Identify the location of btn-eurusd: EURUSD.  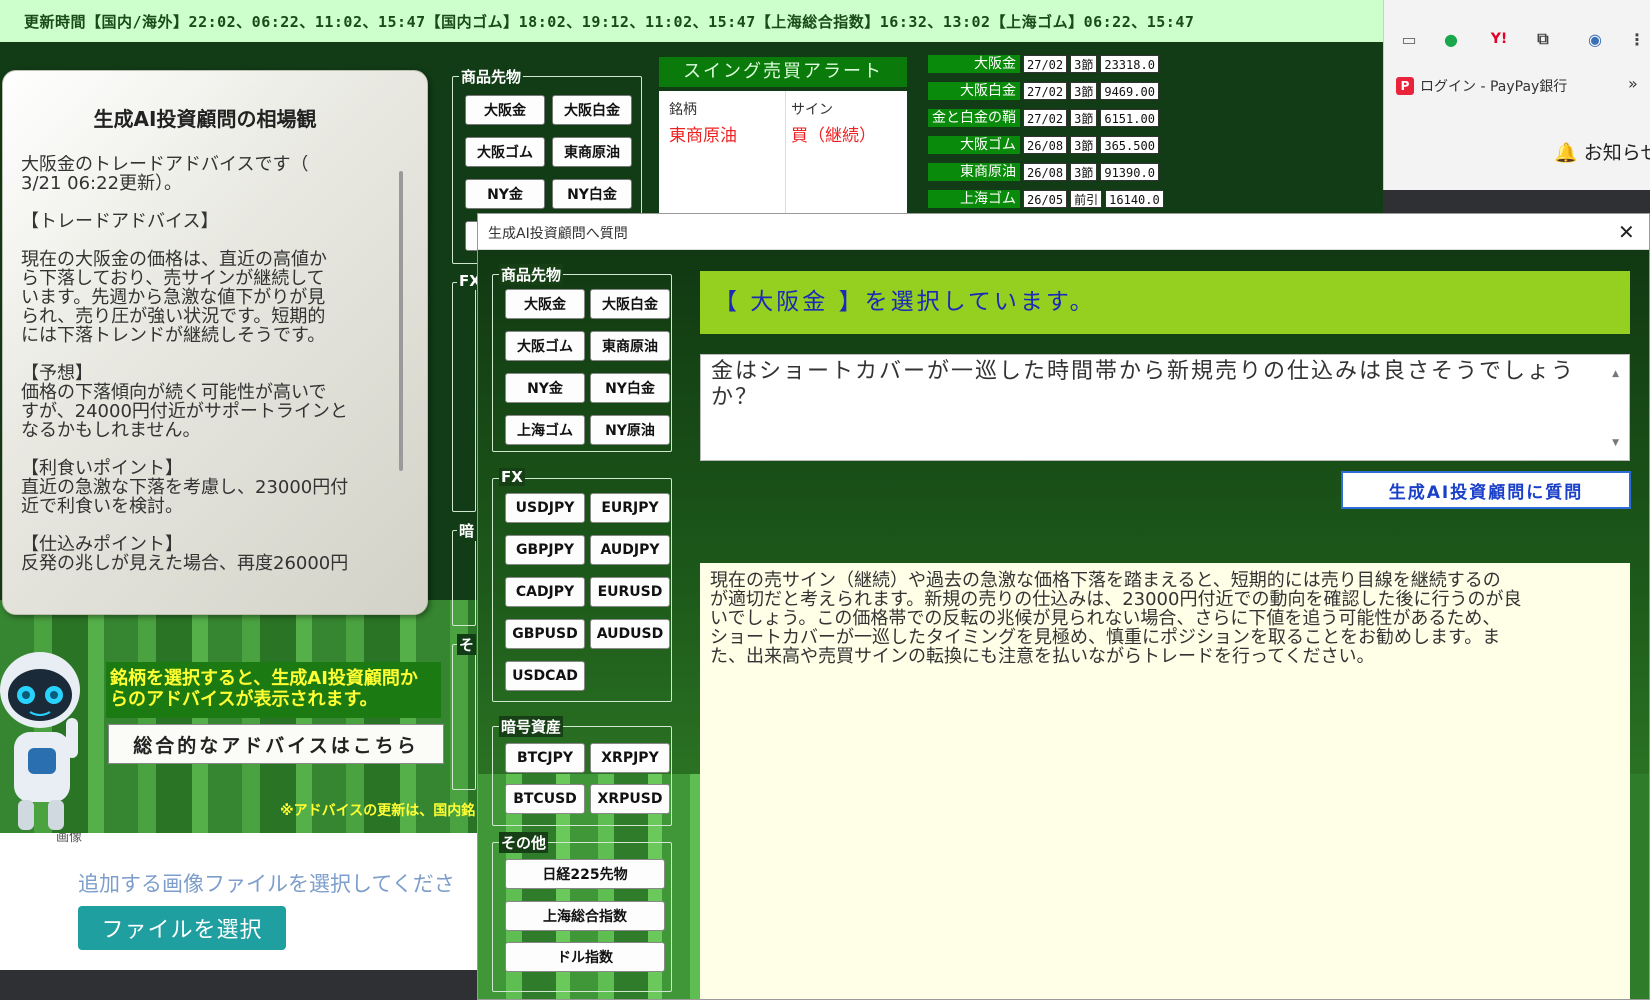
(630, 592).